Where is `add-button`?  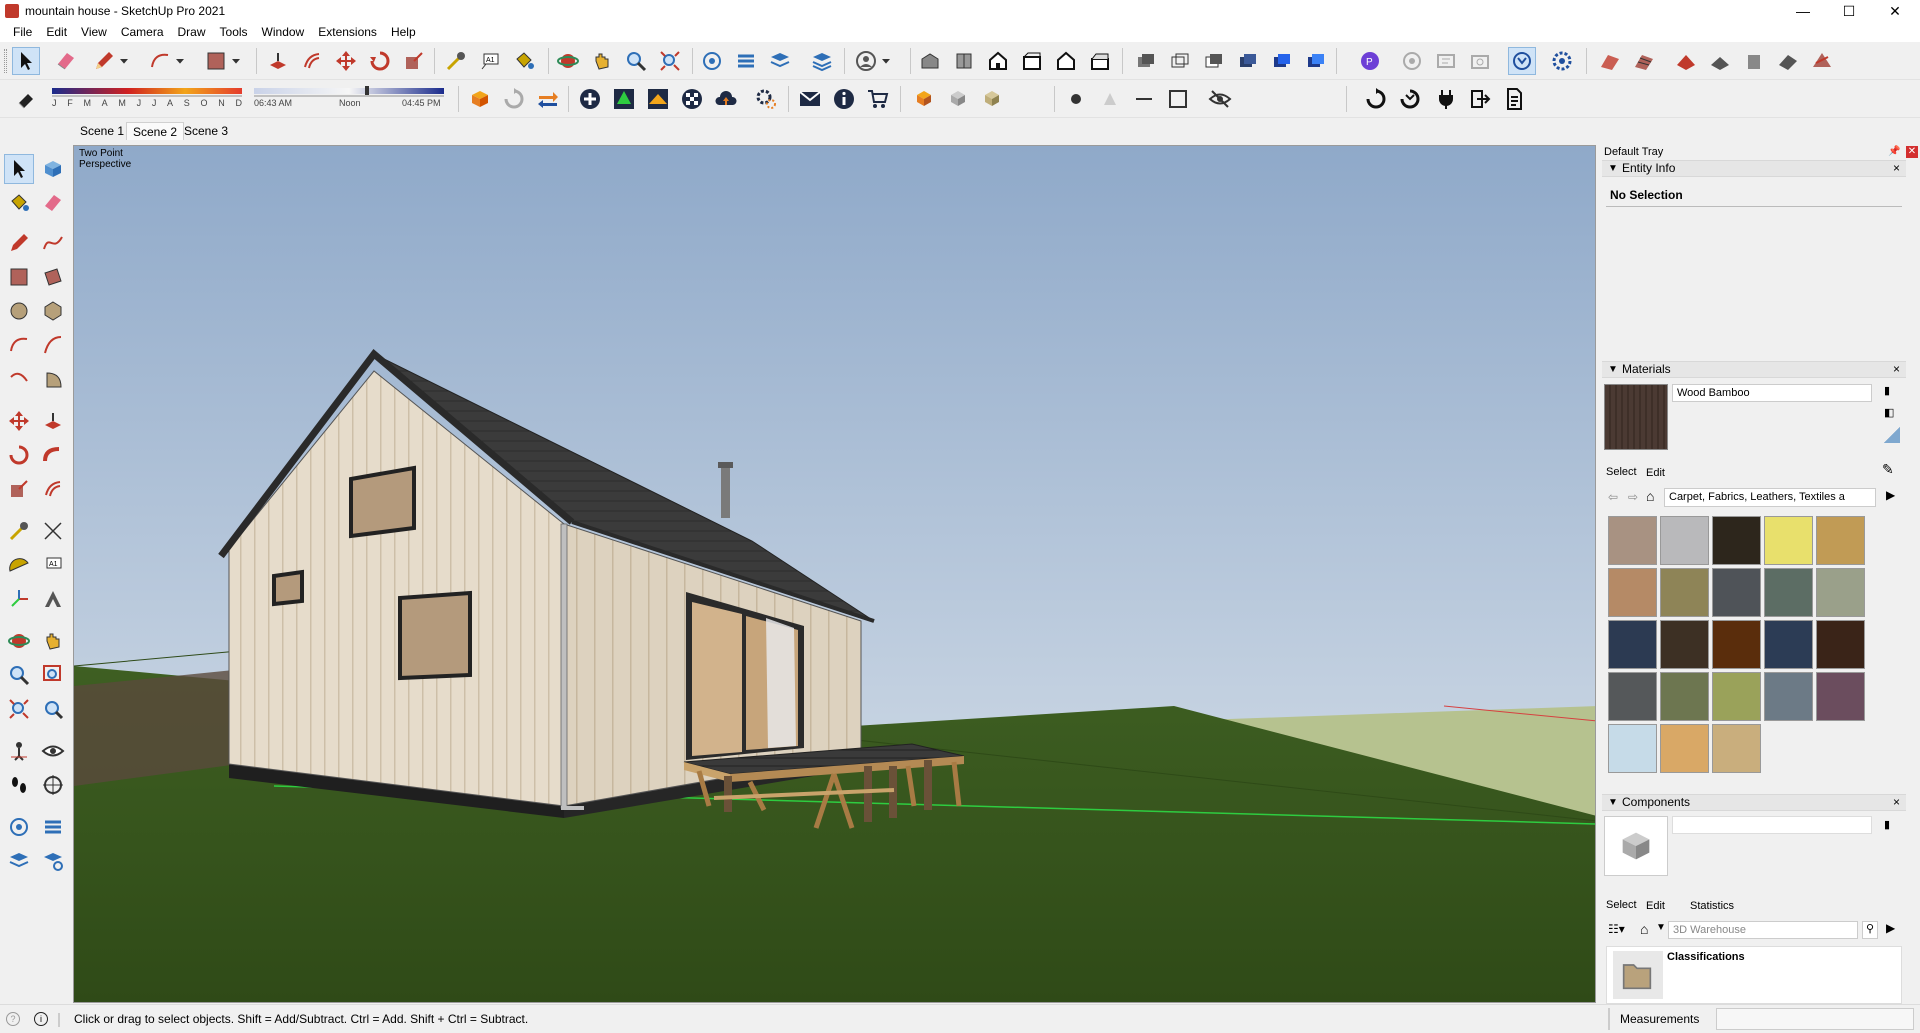
add-button is located at coordinates (590, 99).